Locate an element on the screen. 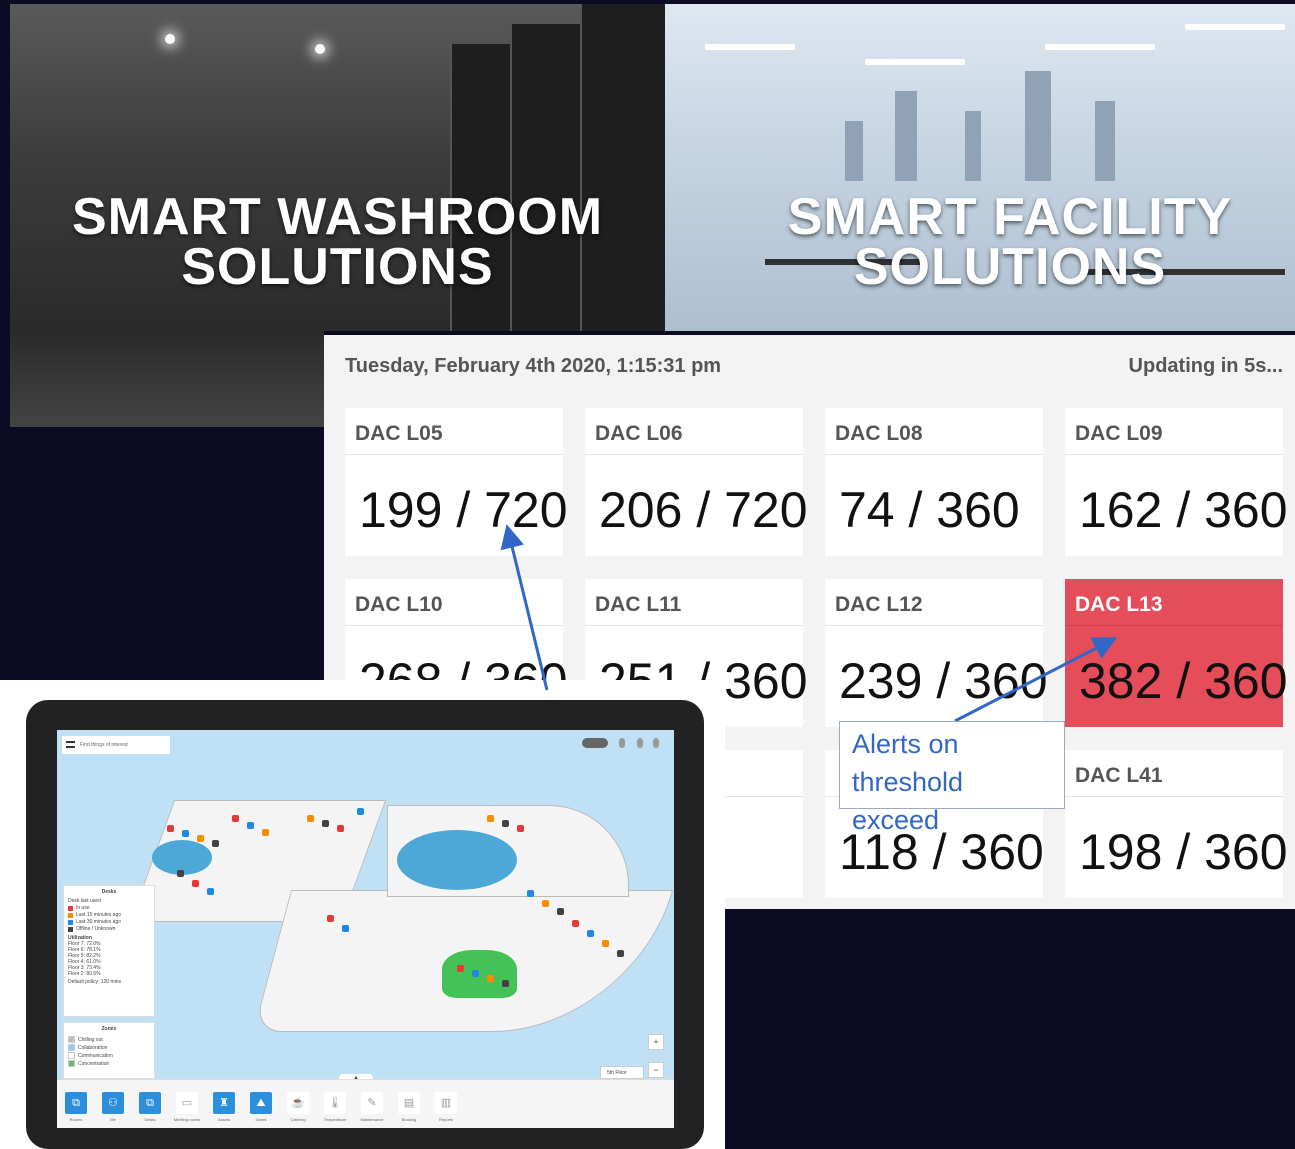 Image resolution: width=1295 pixels, height=1149 pixels. card-name: DAC L41 is located at coordinates (1119, 775).